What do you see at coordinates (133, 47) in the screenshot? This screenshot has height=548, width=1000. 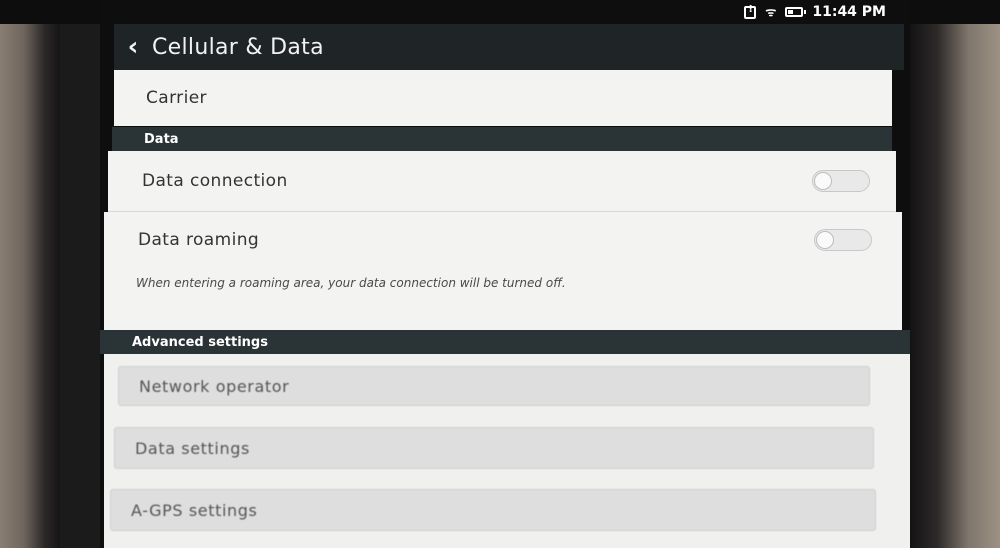 I see `chevron-left-icon: ‹` at bounding box center [133, 47].